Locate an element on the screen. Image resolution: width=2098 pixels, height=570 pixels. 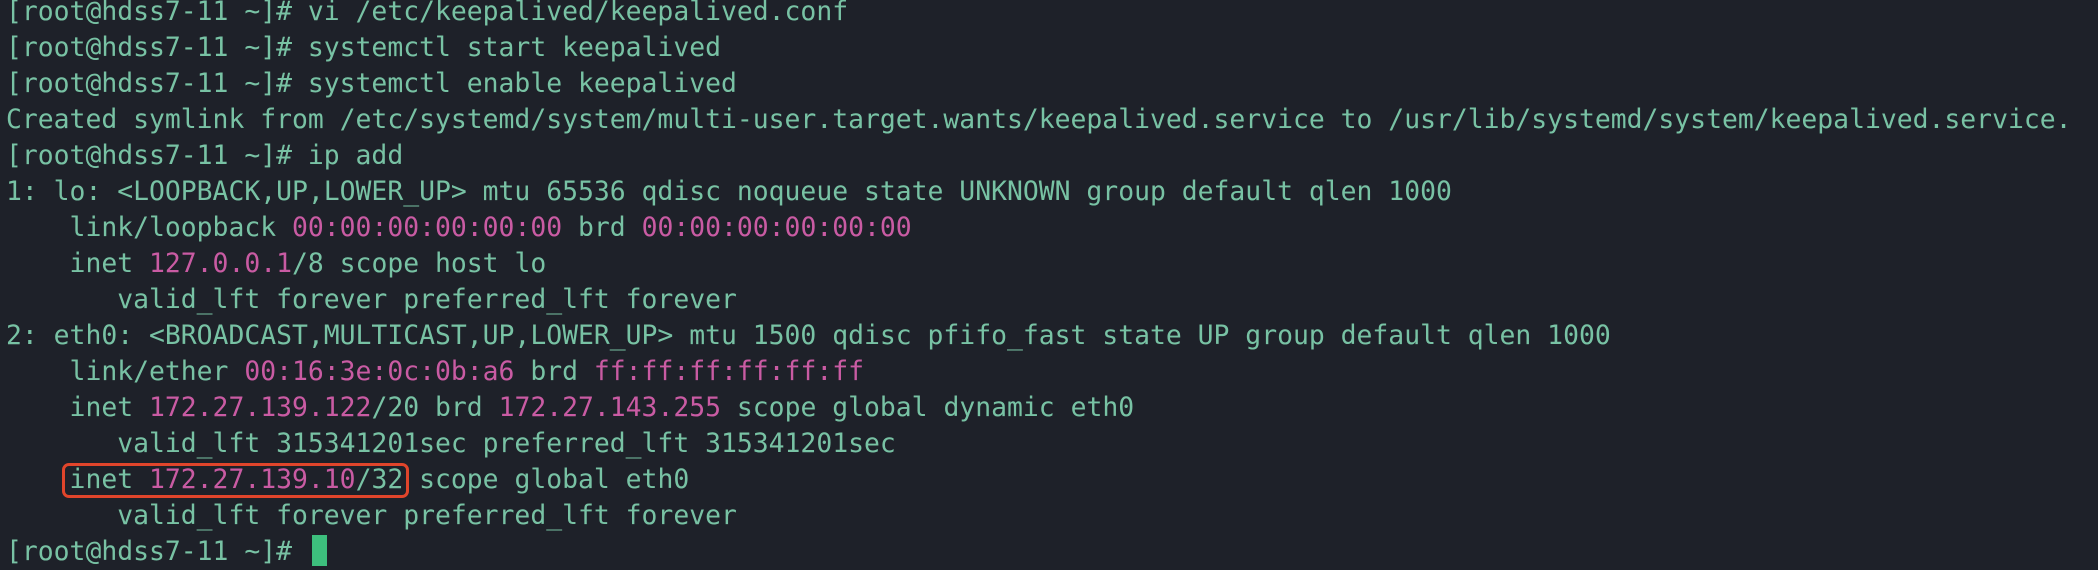
mac-address: 00:00:00:00:00:00 is located at coordinates (427, 227).